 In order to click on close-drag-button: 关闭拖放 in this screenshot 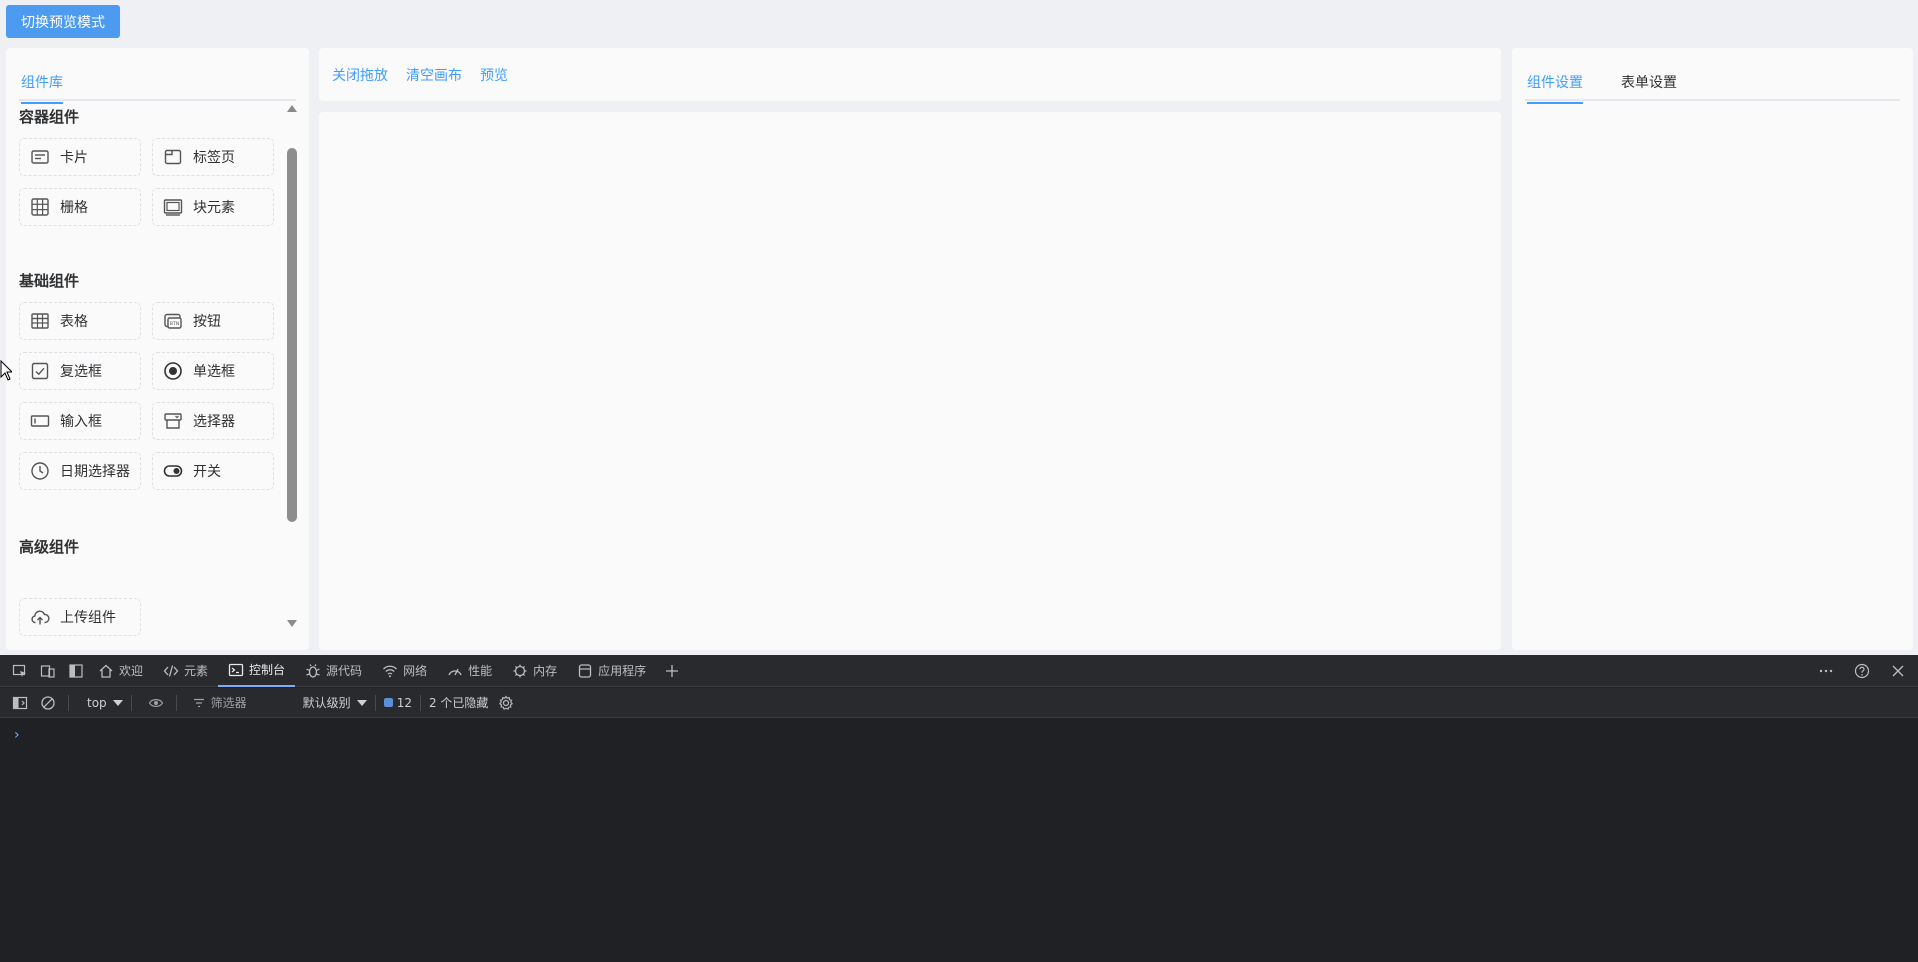, I will do `click(360, 75)`.